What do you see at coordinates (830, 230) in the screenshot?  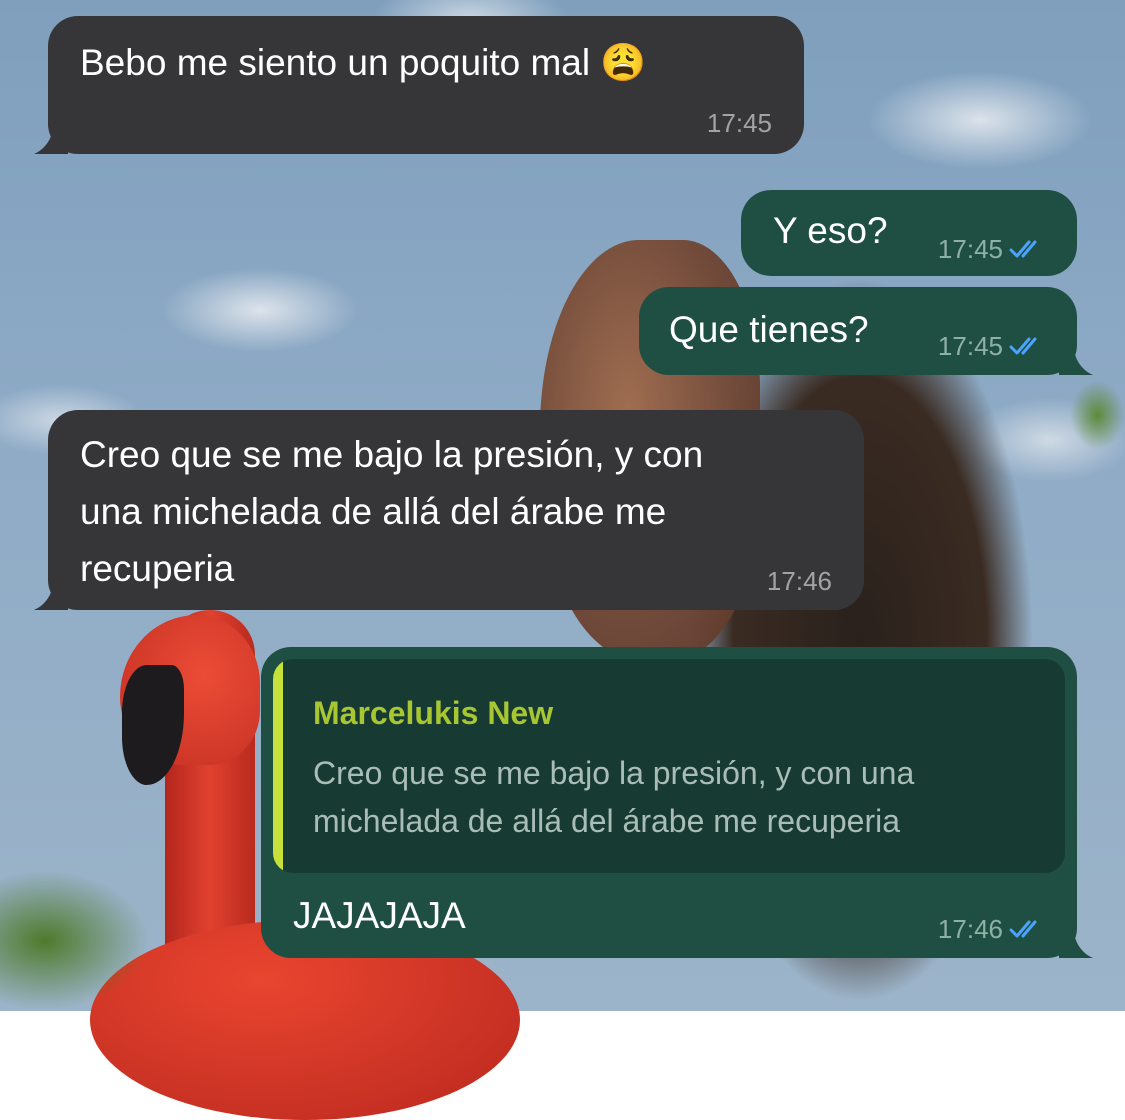 I see `message-text: Y eso?` at bounding box center [830, 230].